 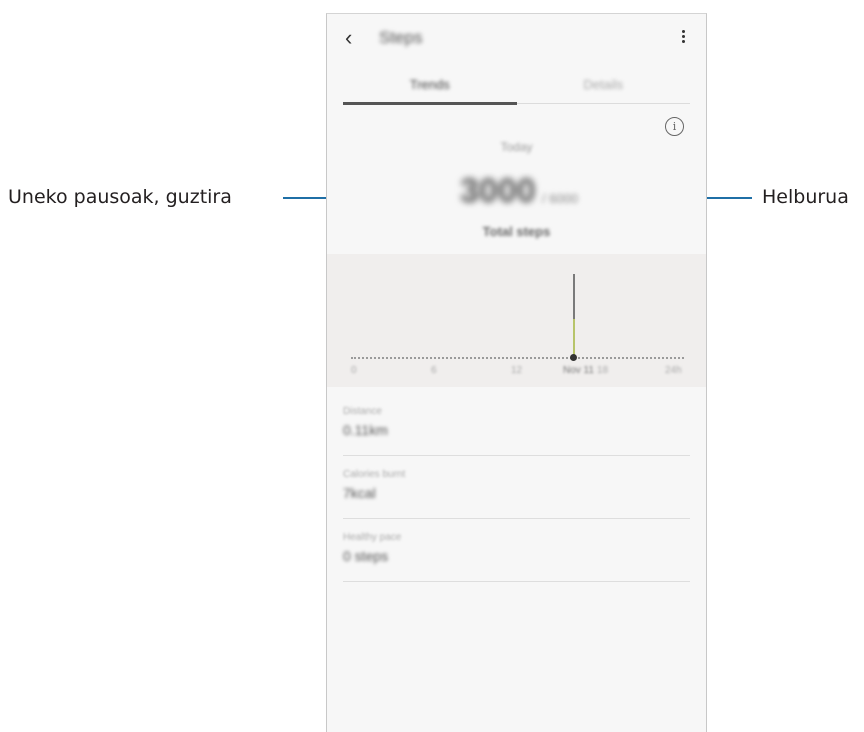 What do you see at coordinates (516, 39) in the screenshot?
I see `app-bar: ‹ Steps` at bounding box center [516, 39].